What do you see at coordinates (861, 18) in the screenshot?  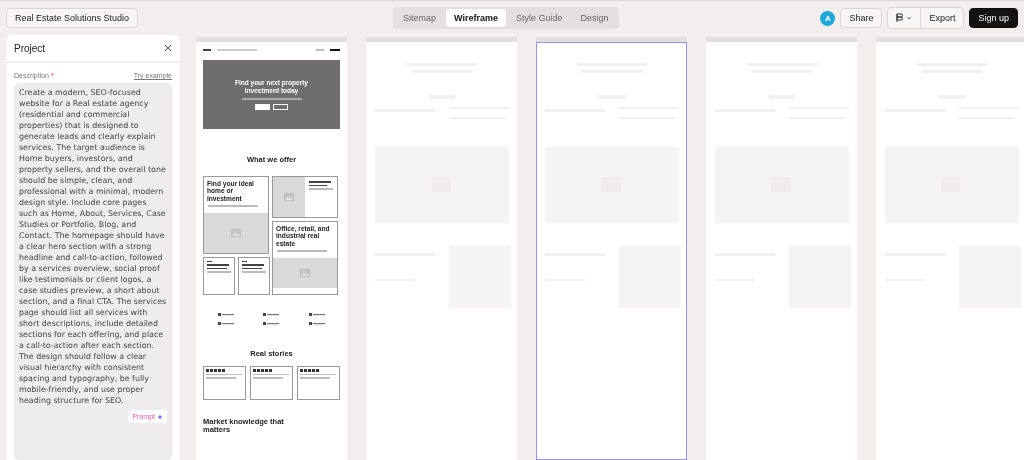 I see `share-button: Share` at bounding box center [861, 18].